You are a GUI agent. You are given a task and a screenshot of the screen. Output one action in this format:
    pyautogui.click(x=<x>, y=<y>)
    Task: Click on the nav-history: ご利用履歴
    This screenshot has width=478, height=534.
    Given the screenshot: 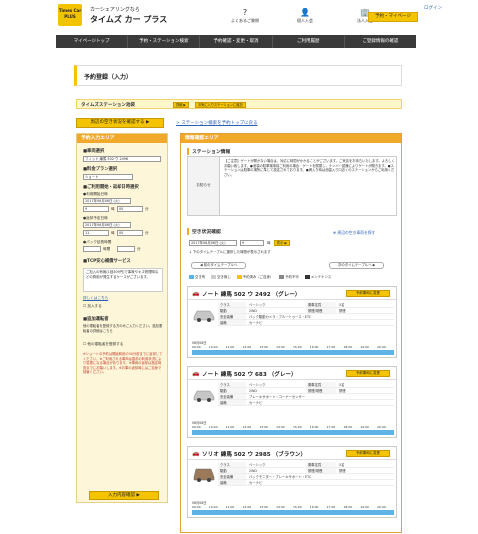 What is the action you would take?
    pyautogui.click(x=309, y=41)
    